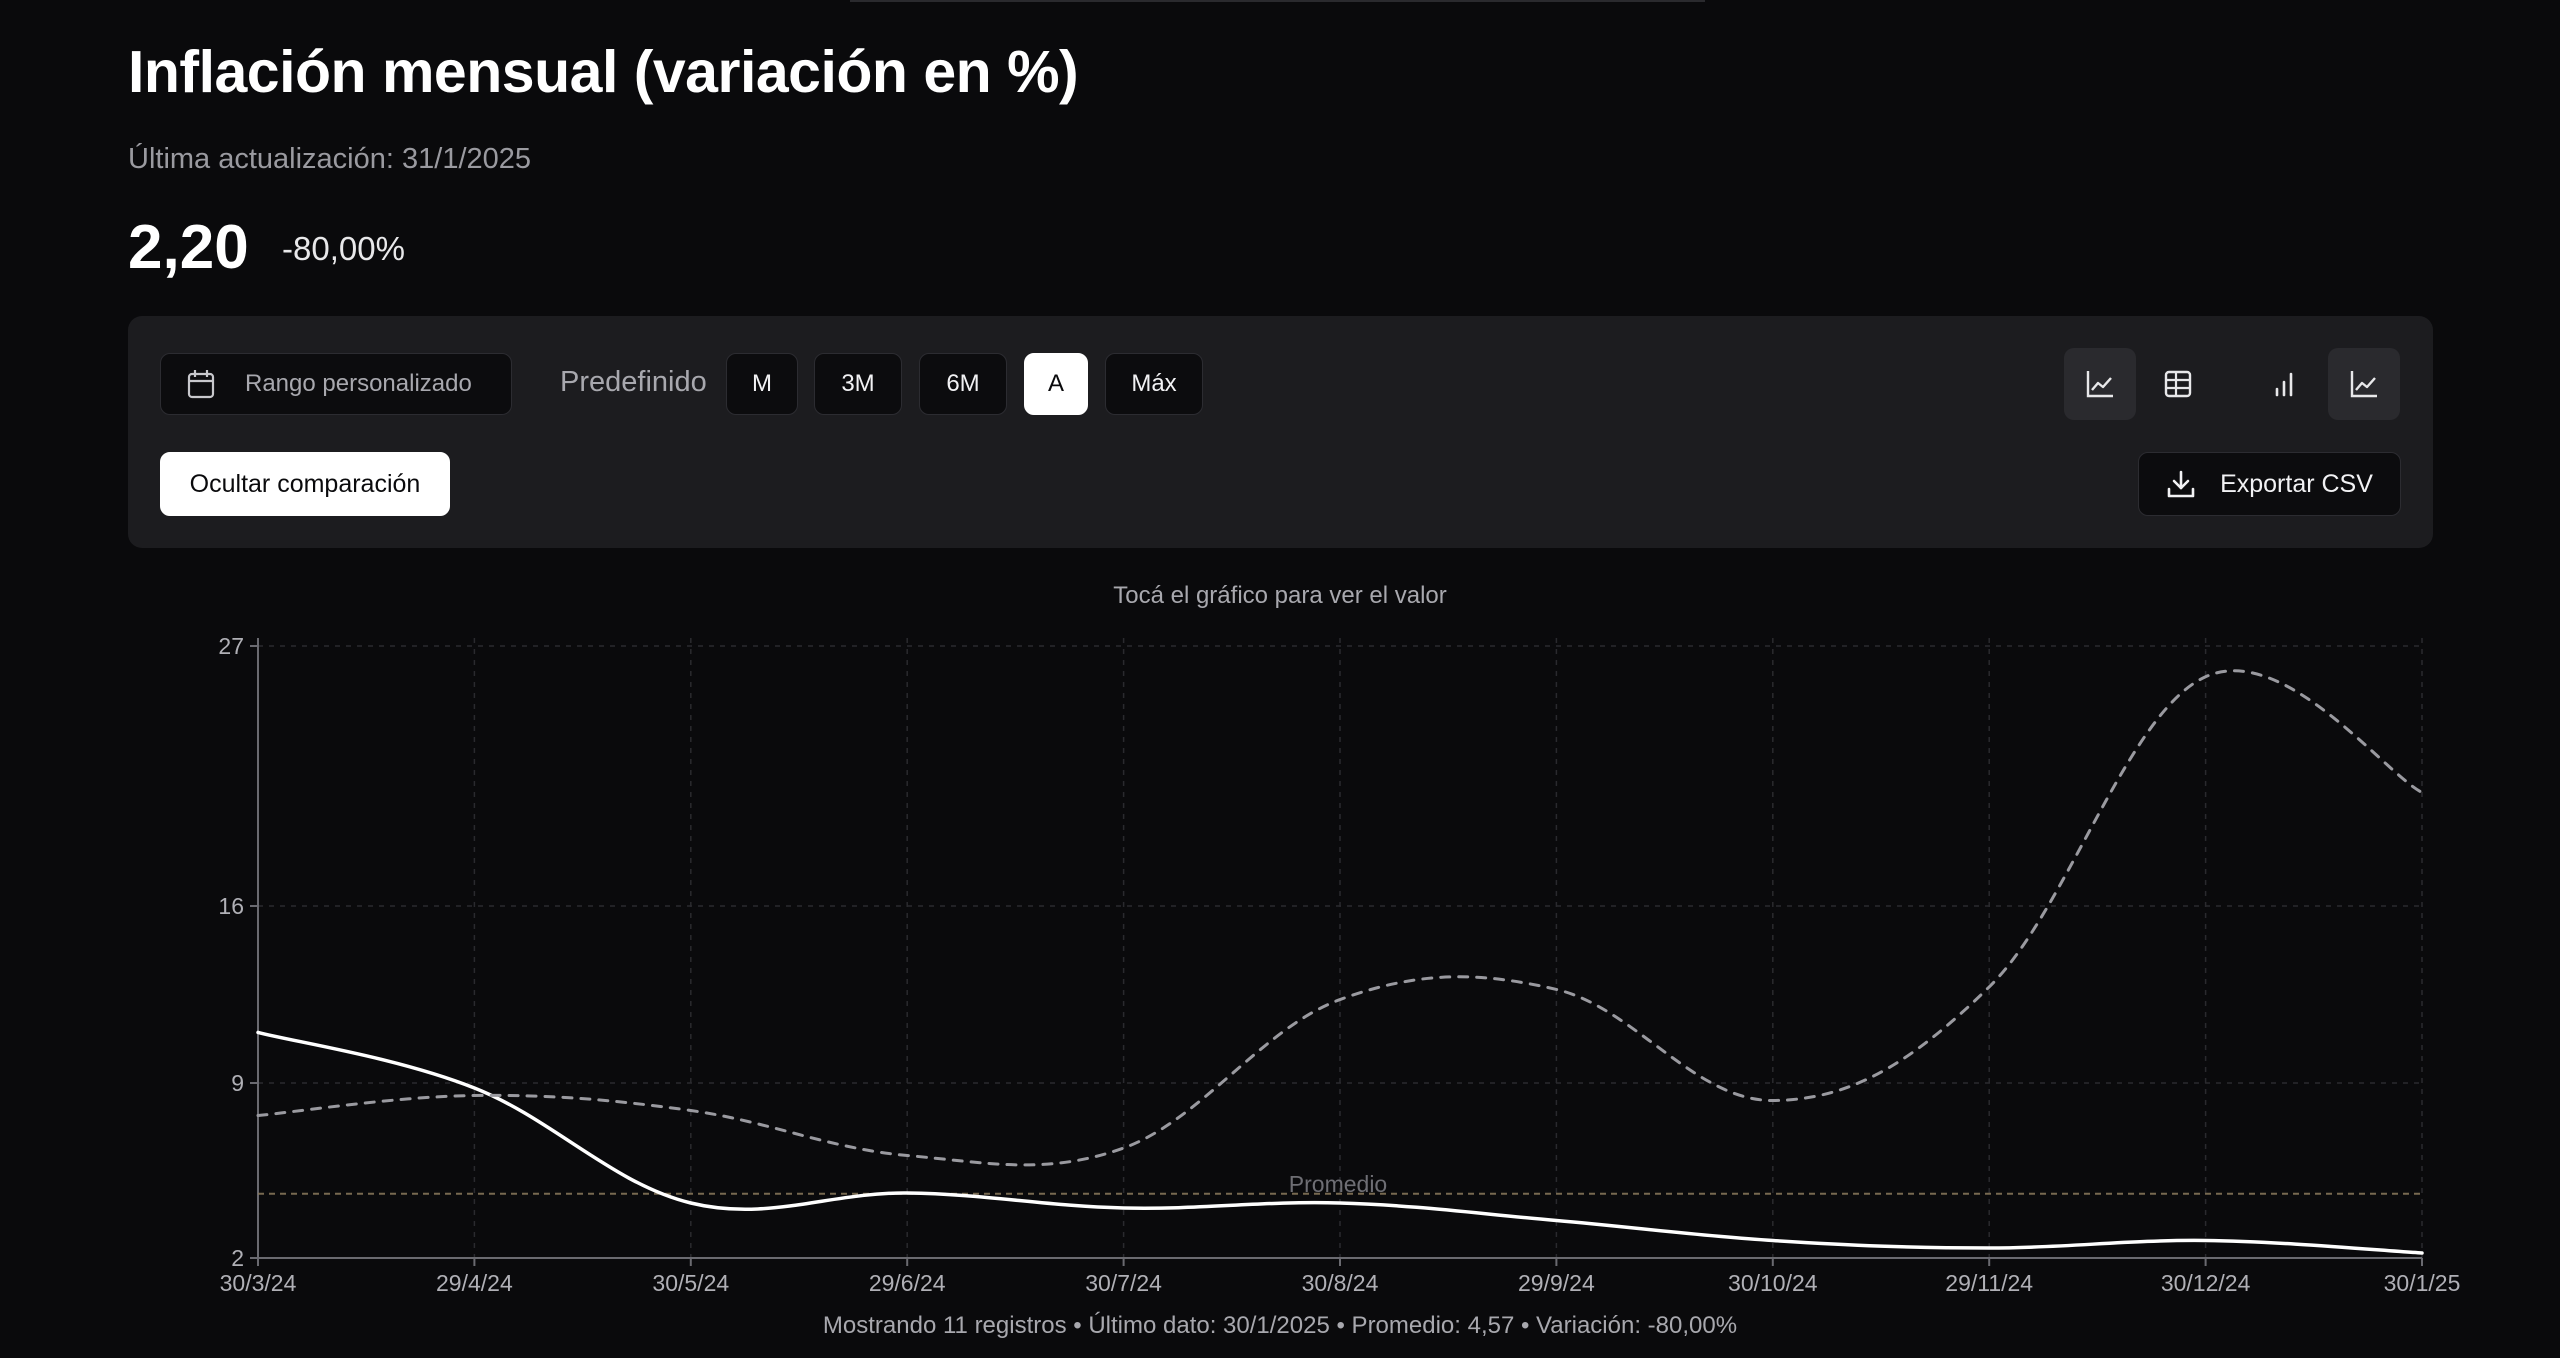 The width and height of the screenshot is (2560, 1358). I want to click on y-tick-label: 27, so click(231, 646).